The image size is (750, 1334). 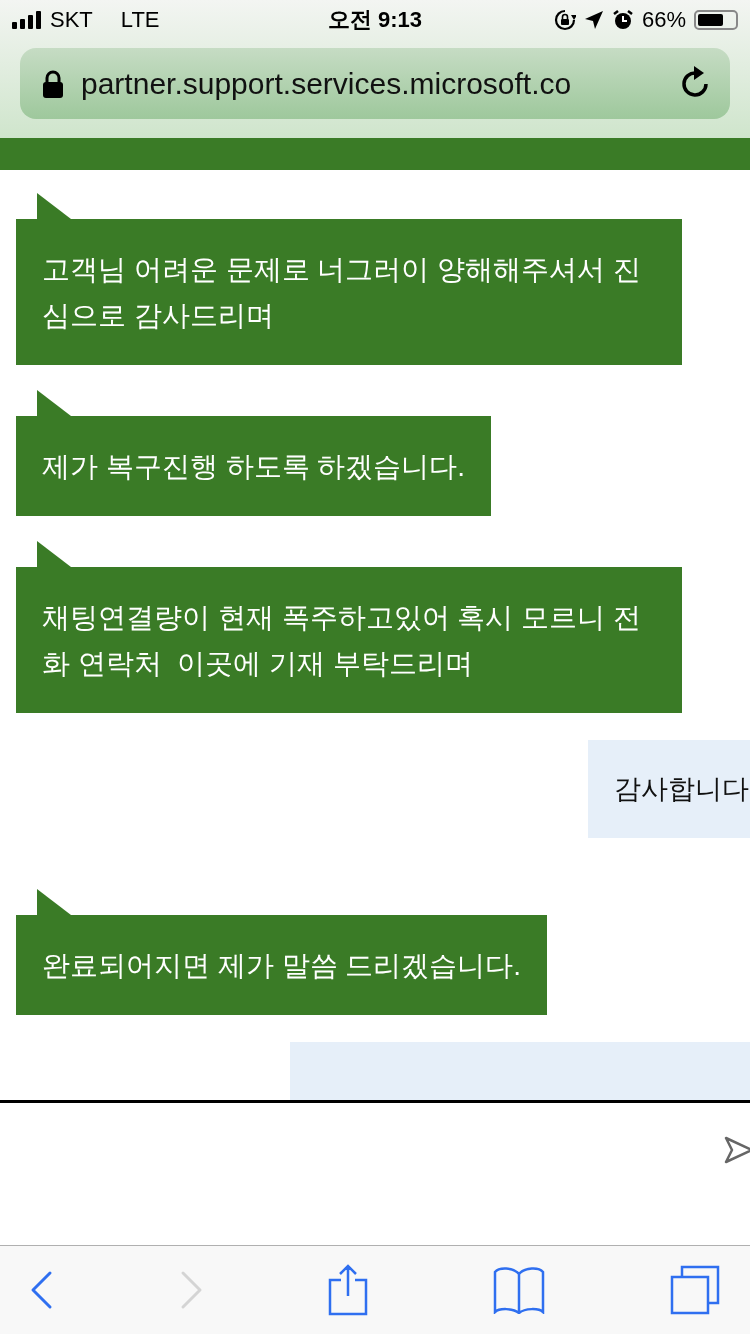 I want to click on agent-message: 완료되어지면 제가 말씀 드리겠습니다., so click(x=282, y=965).